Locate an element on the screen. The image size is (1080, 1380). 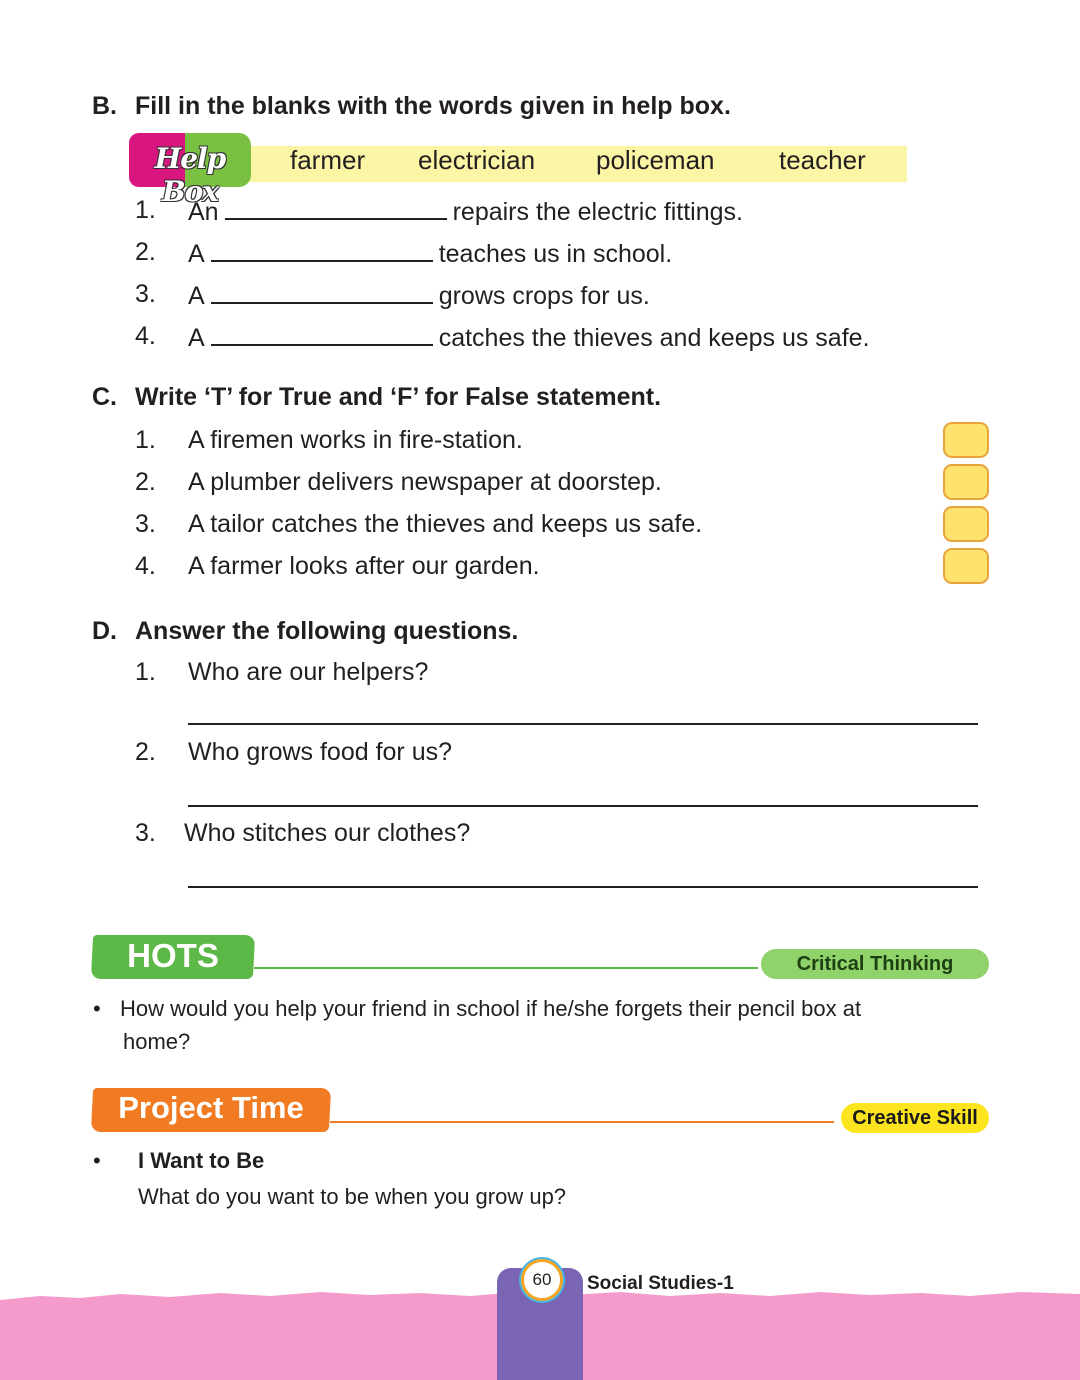
hots-tag: Critical Thinking is located at coordinates (875, 964).